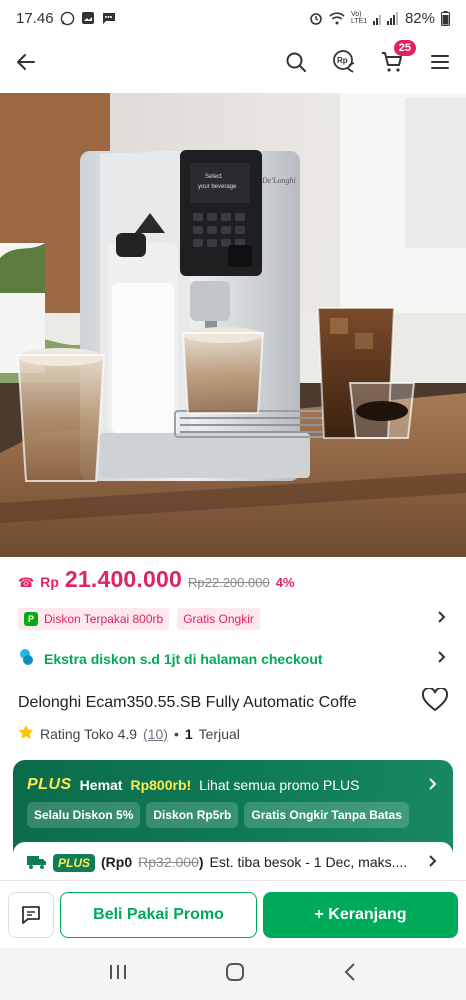 Image resolution: width=466 pixels, height=1000 pixels. I want to click on promo-chat-button: Rp, so click(344, 62).